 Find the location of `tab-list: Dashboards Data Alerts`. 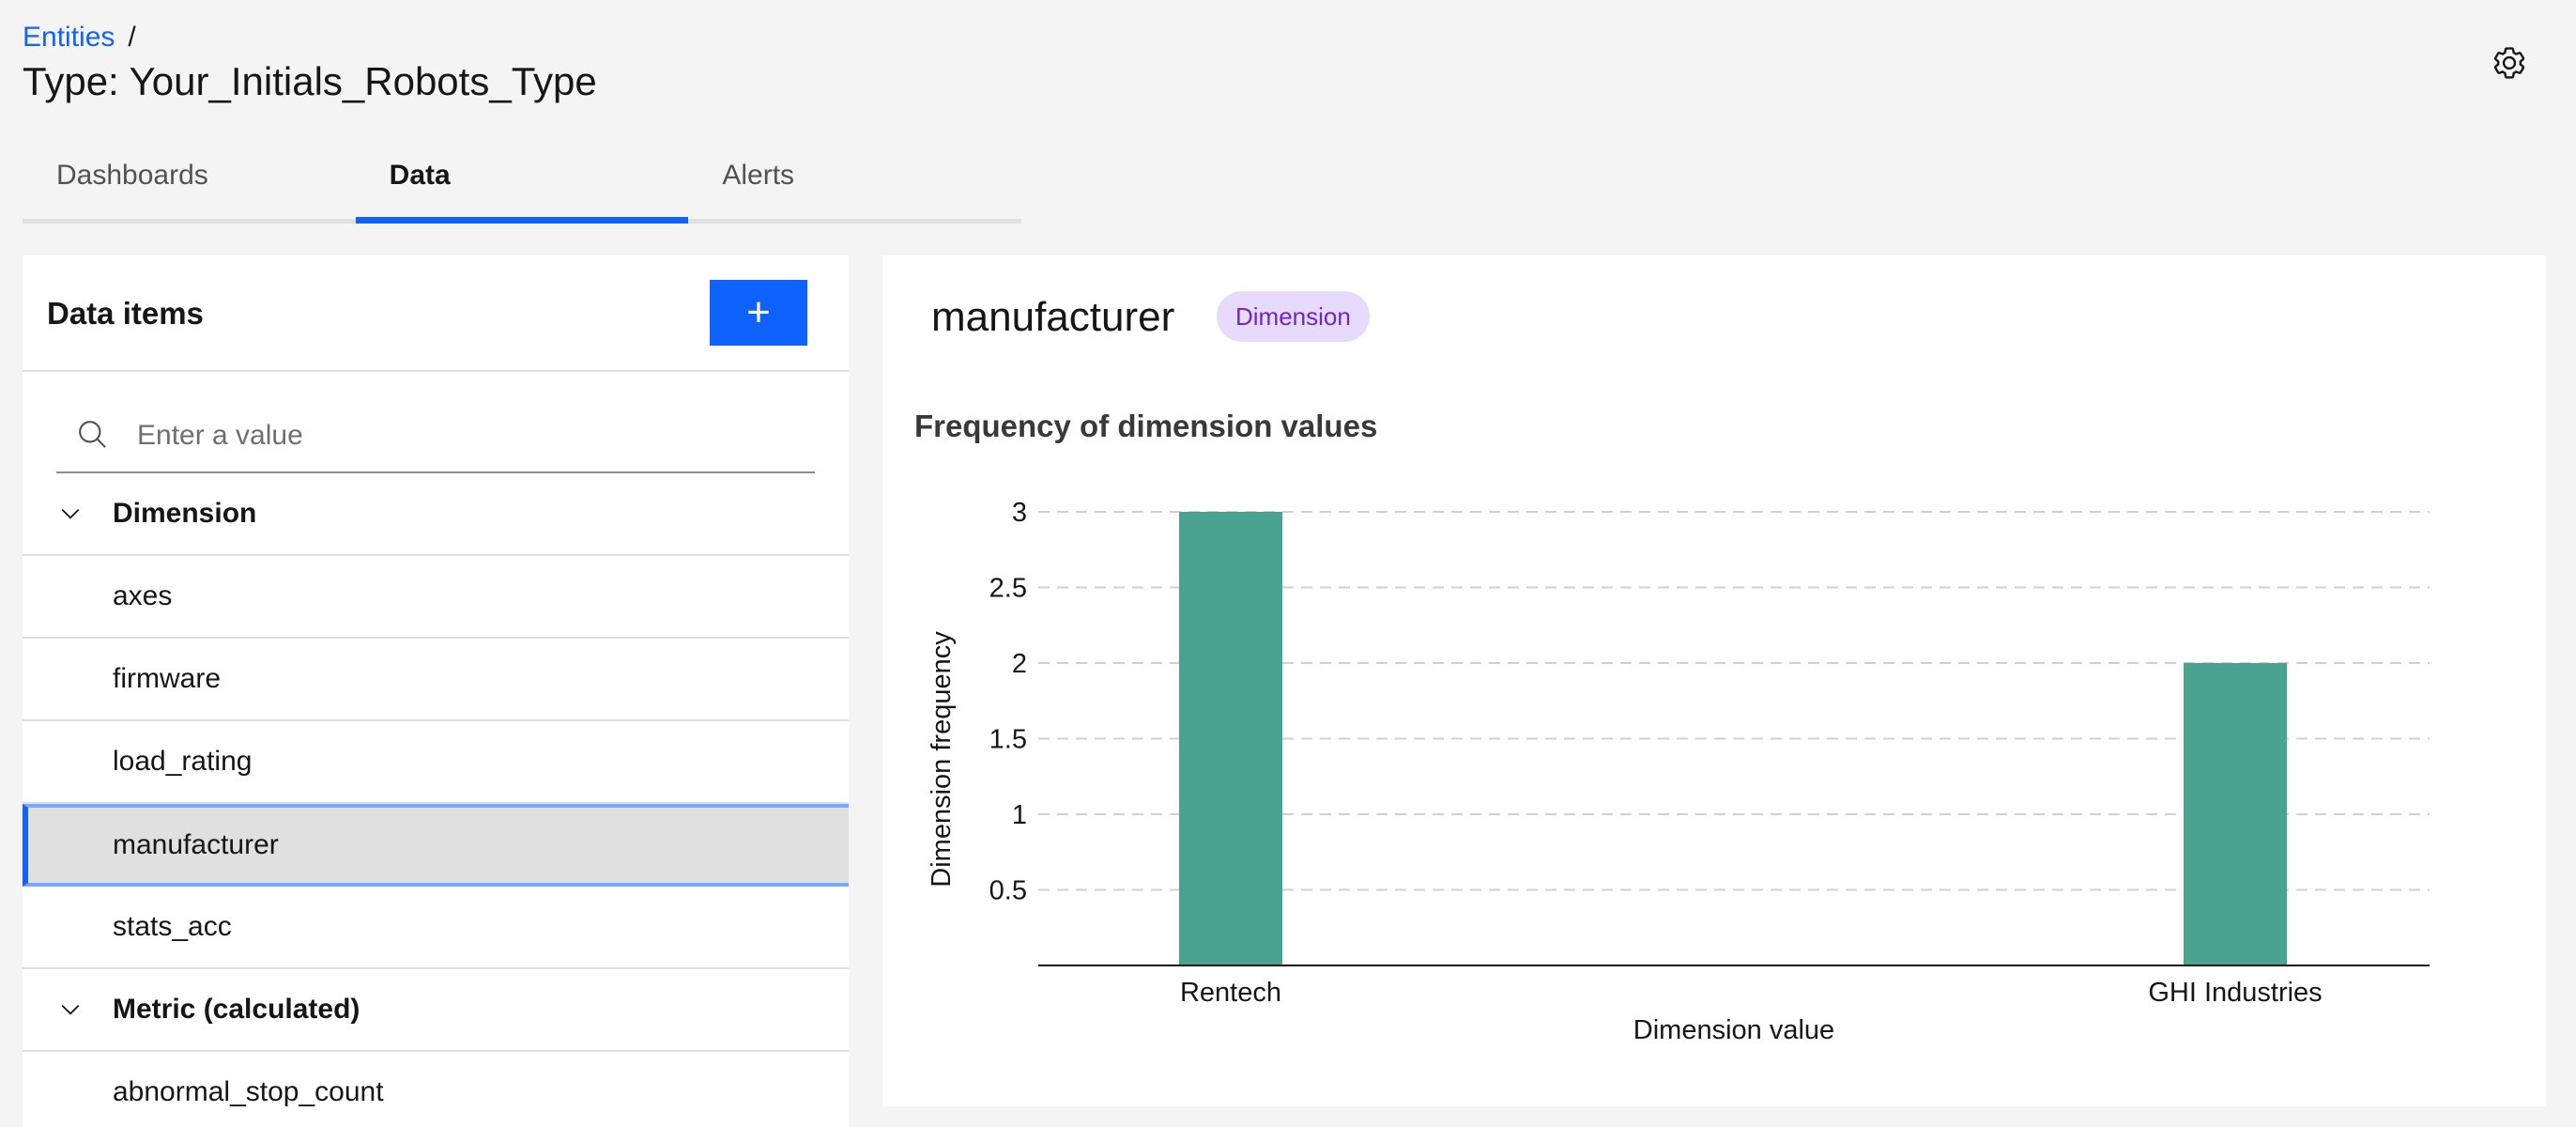

tab-list: Dashboards Data Alerts is located at coordinates (522, 187).